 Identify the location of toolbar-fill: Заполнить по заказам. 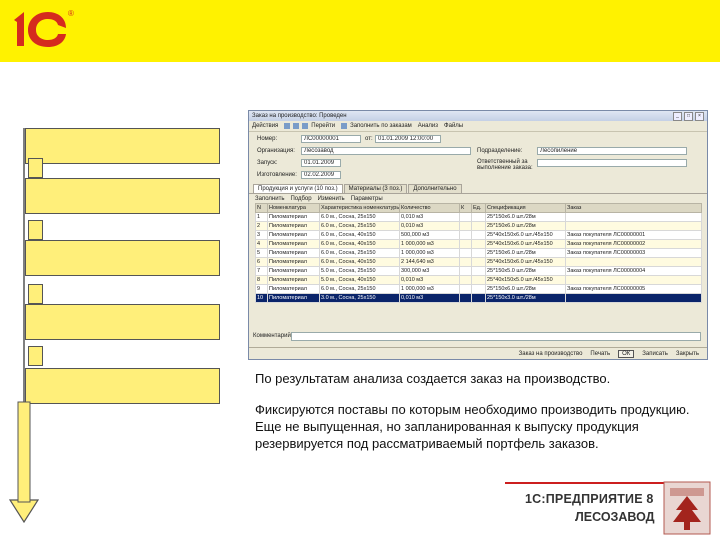
(381, 126).